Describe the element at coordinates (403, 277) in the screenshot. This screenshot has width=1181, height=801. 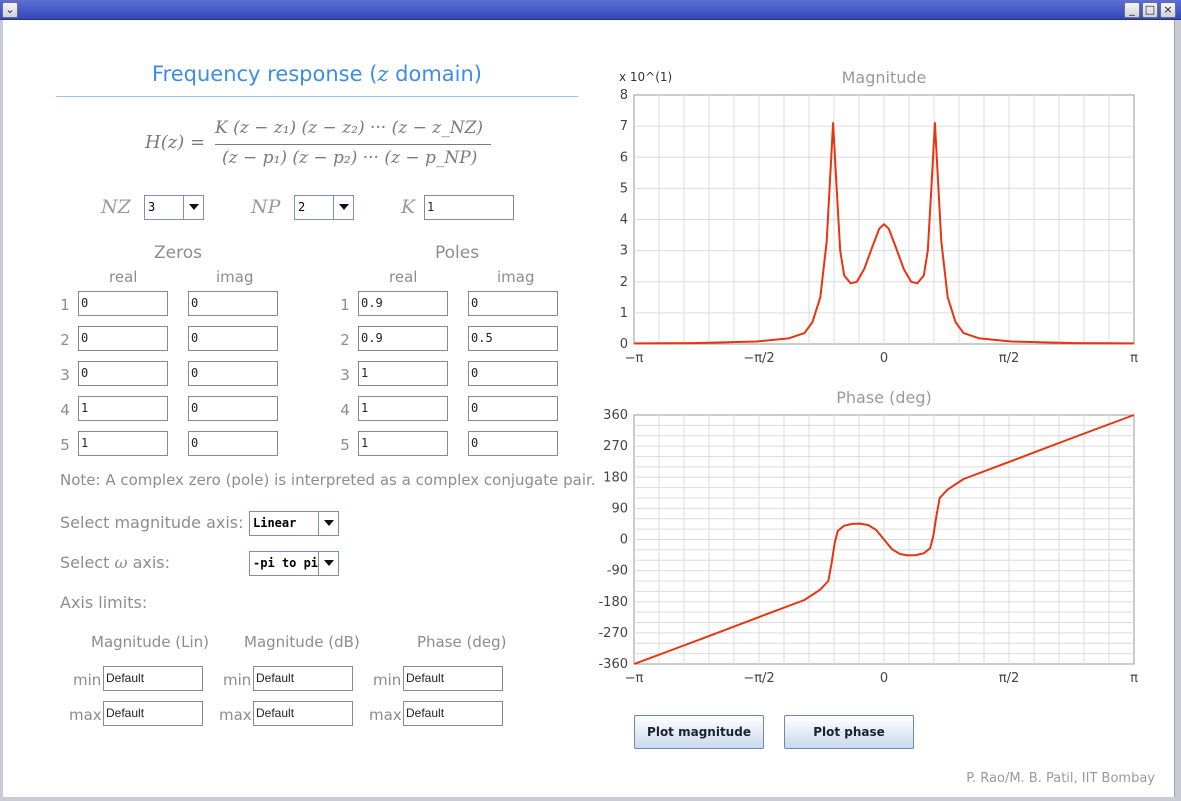
I see `poles-real-label: real` at that location.